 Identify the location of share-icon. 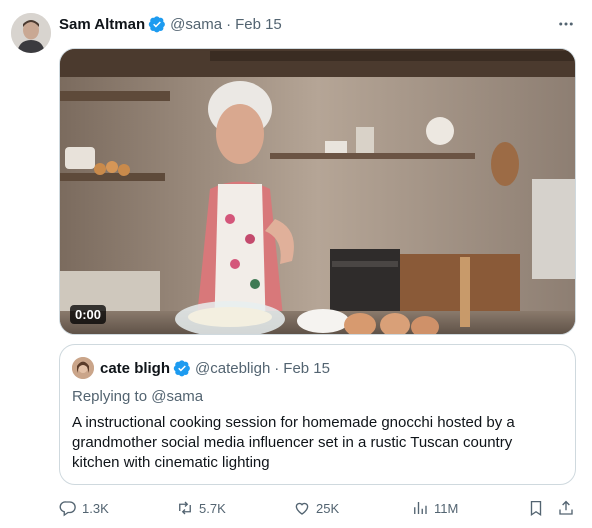
(566, 507).